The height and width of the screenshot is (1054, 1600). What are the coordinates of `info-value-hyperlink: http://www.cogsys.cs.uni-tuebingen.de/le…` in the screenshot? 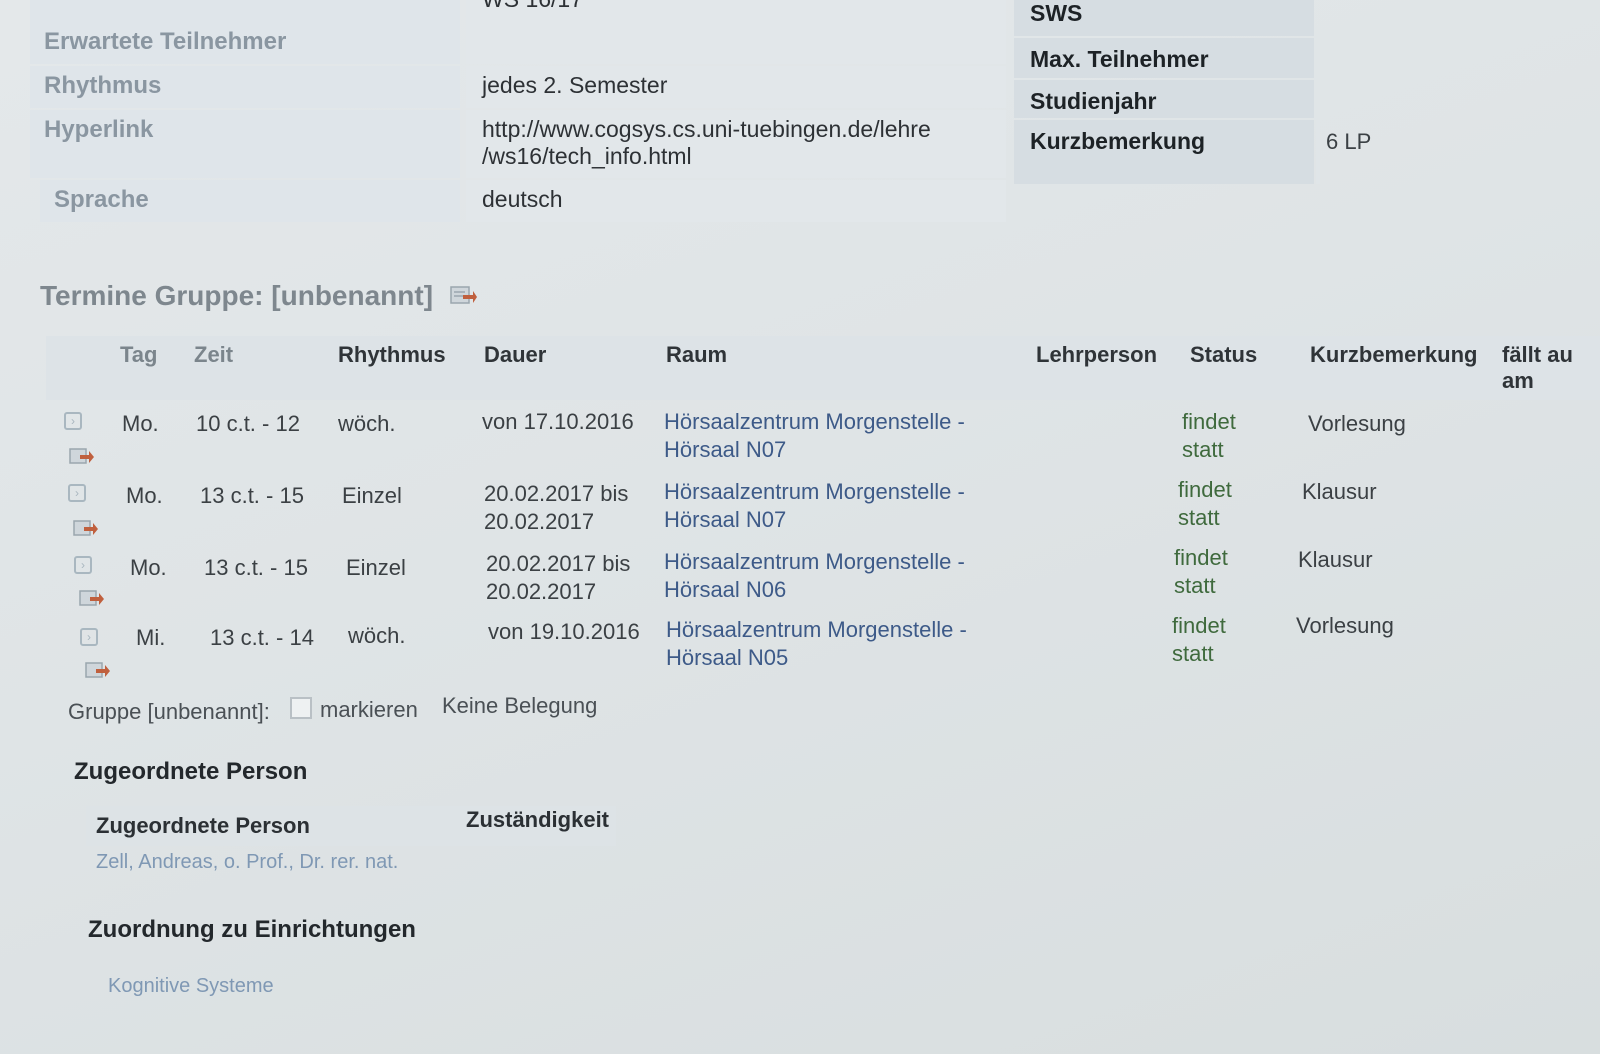 It's located at (736, 144).